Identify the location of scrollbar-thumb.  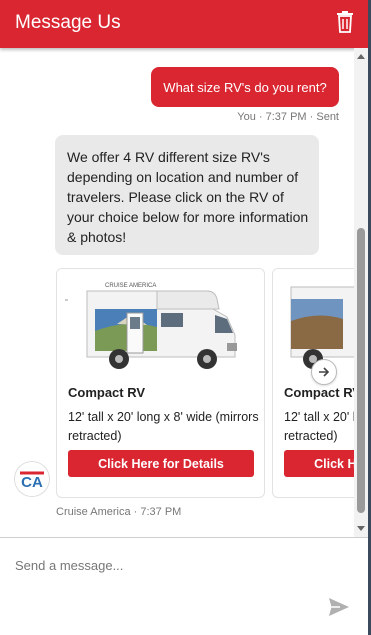
(361, 370).